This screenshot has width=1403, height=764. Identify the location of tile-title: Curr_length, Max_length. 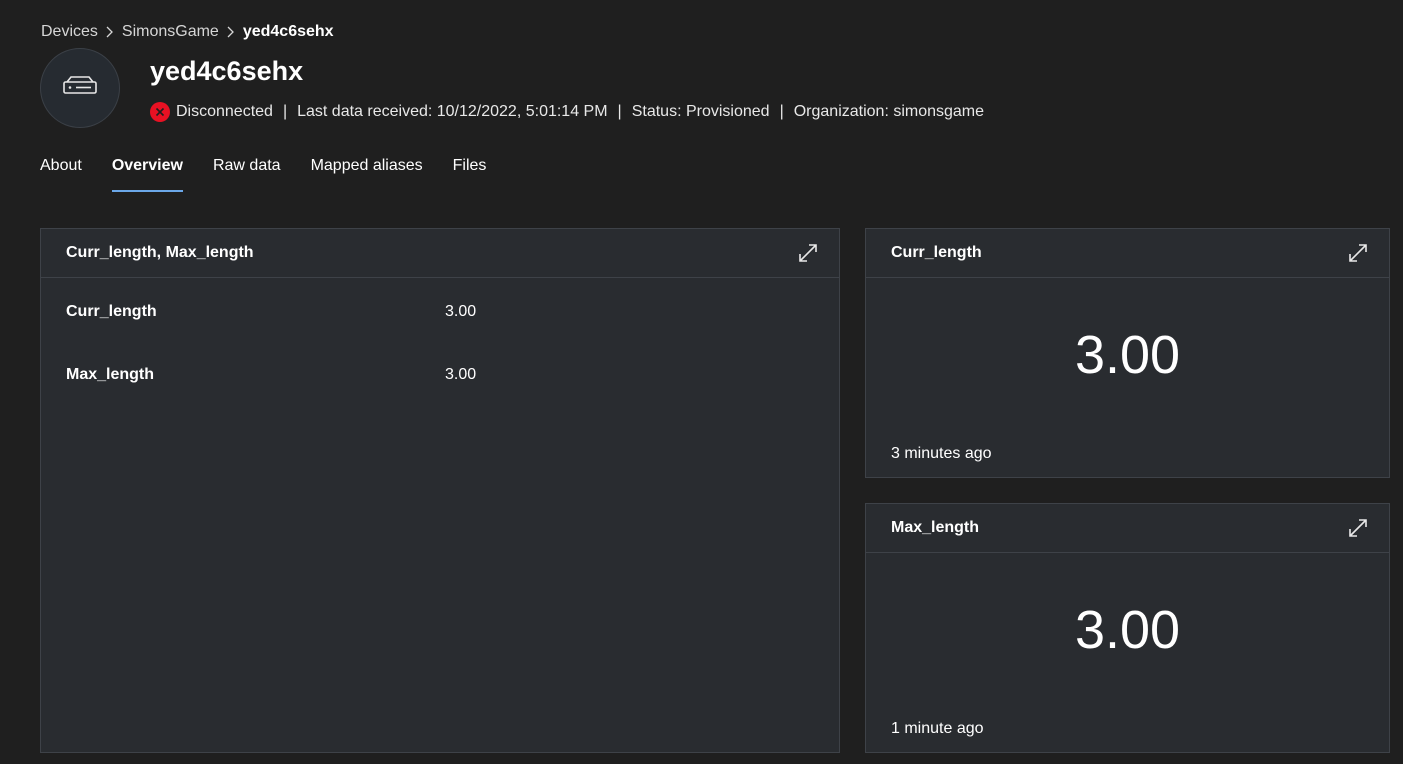
(160, 252).